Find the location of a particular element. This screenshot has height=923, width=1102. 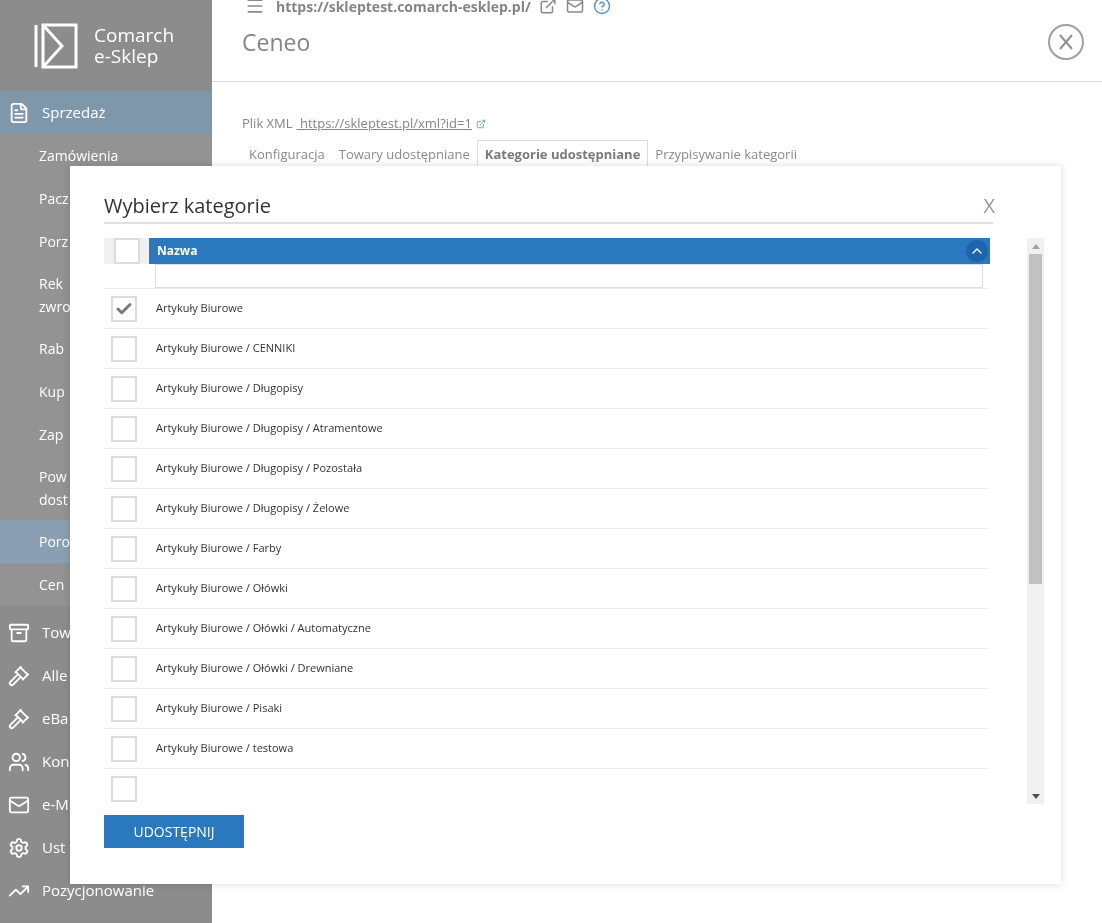

logo-text: Comarch is located at coordinates (134, 35).